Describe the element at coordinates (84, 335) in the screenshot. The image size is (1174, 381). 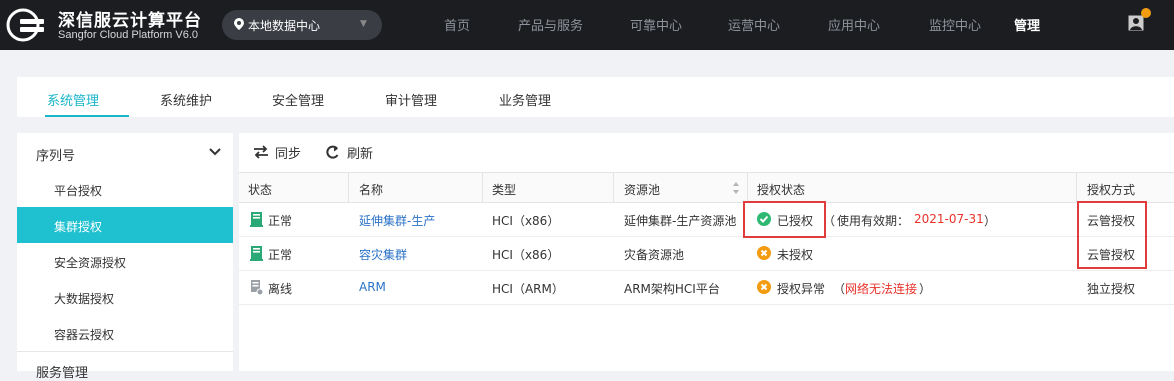
I see `sidebar-item-label: 容器云授权` at that location.